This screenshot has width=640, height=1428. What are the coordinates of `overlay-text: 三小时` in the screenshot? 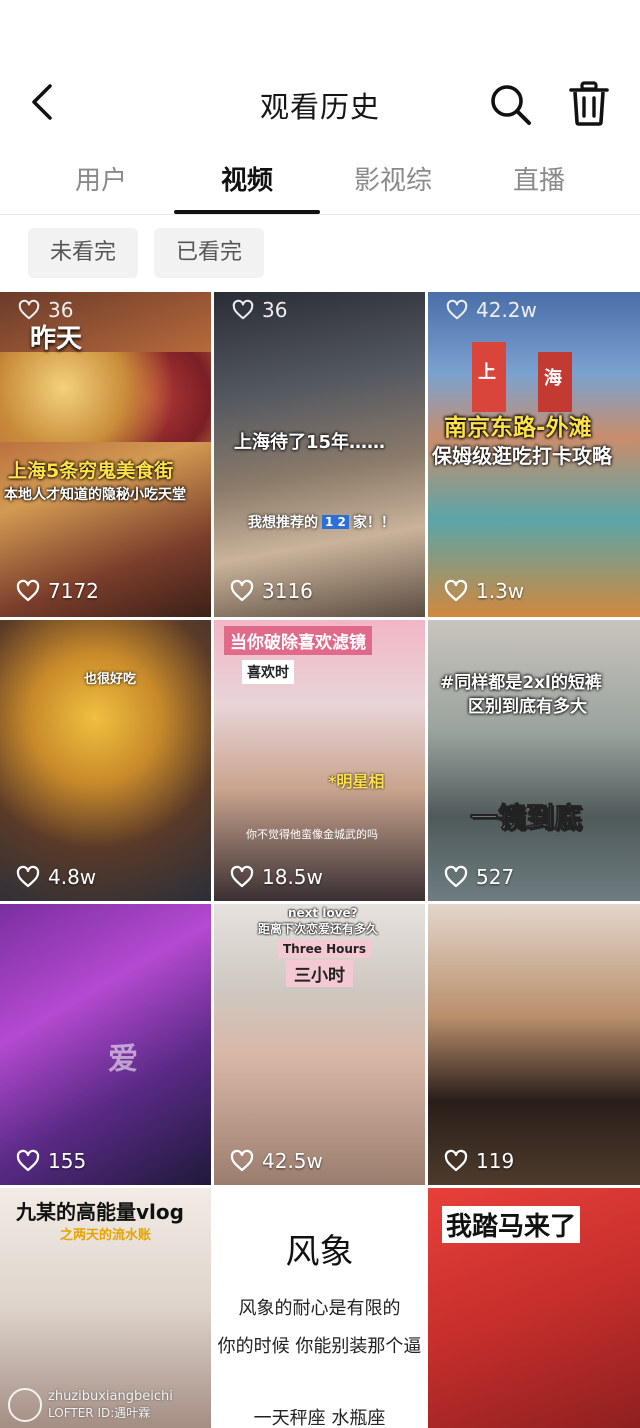 It's located at (319, 973).